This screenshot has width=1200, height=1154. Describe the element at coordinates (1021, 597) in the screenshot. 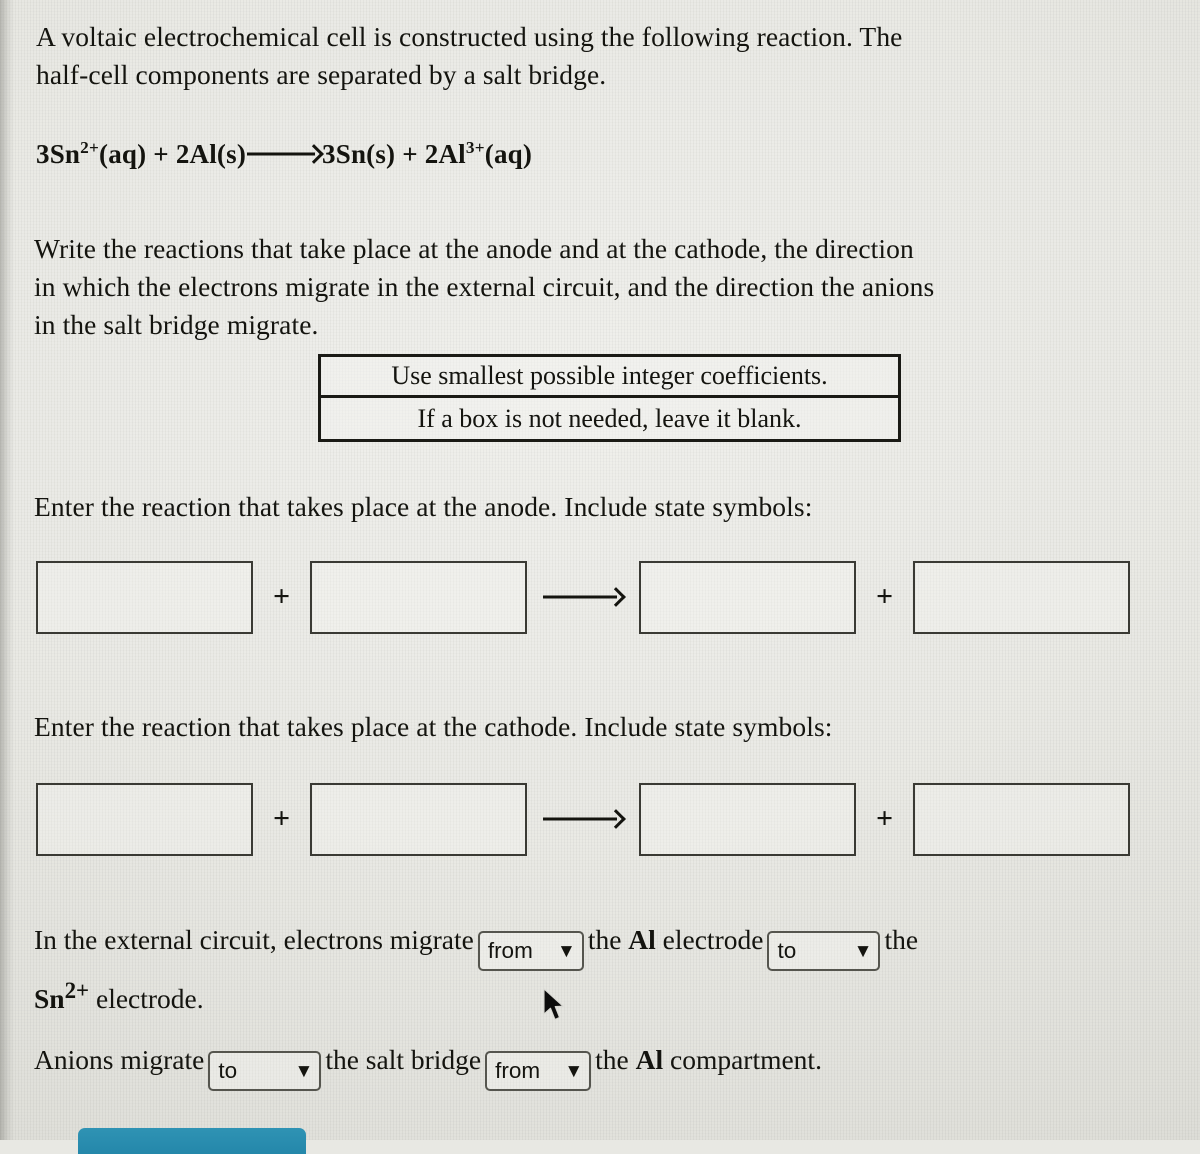

I see `anode-product-2-input` at that location.